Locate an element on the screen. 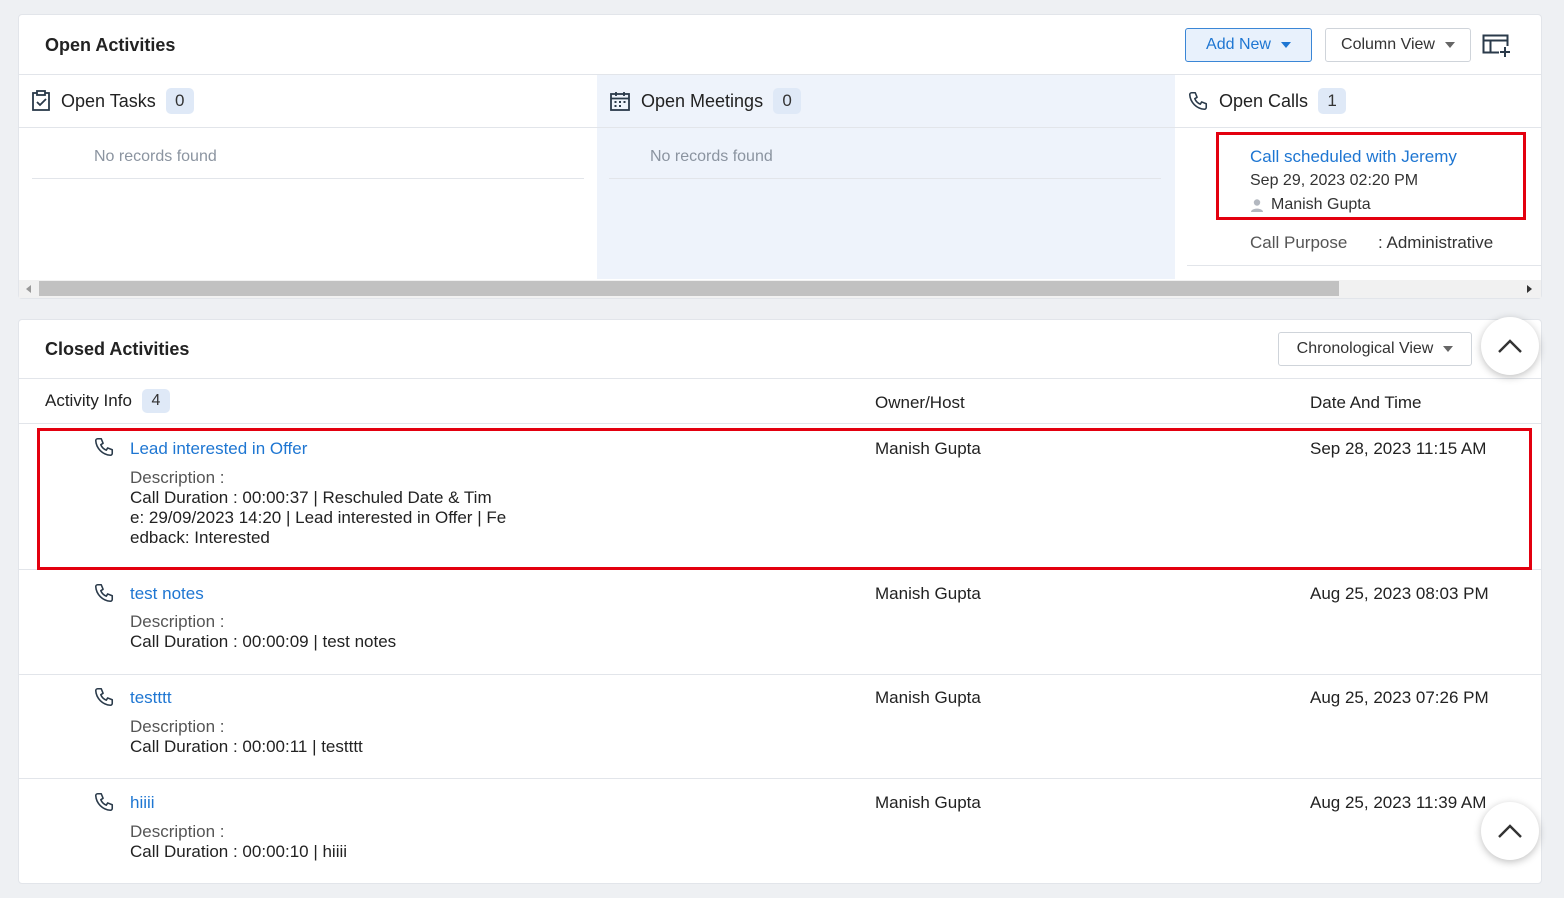  open-calls-count: 1 is located at coordinates (1332, 101).